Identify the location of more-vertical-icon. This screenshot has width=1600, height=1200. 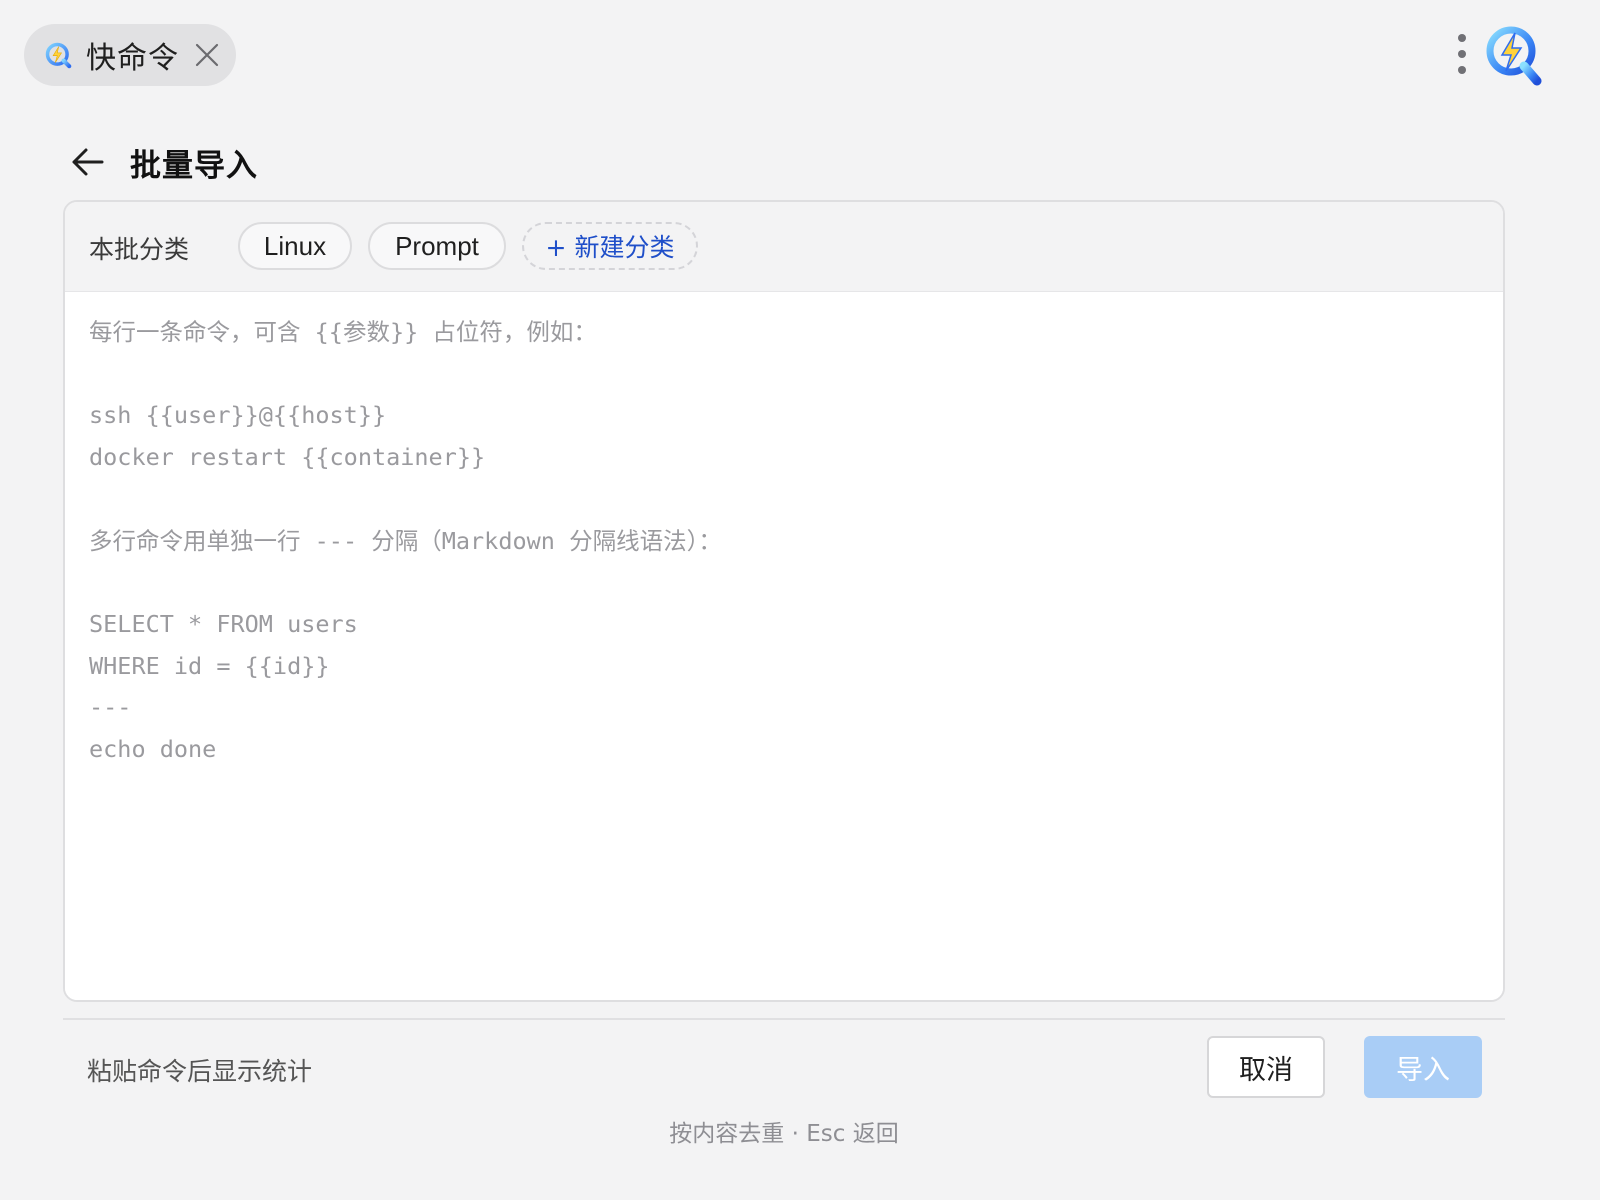
(1462, 54).